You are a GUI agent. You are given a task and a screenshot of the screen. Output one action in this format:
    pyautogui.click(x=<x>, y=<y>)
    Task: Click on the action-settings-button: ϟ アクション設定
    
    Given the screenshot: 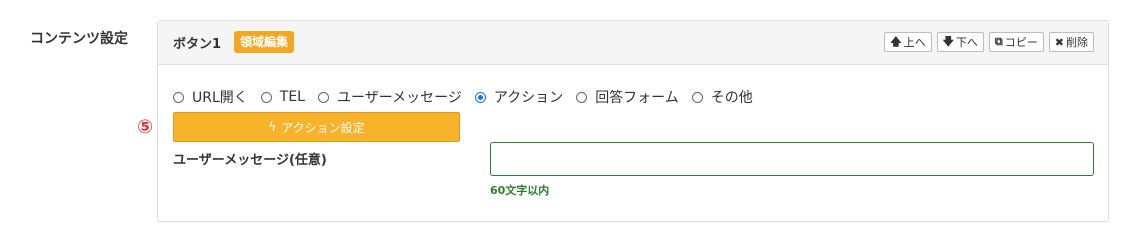 What is the action you would take?
    pyautogui.click(x=316, y=127)
    